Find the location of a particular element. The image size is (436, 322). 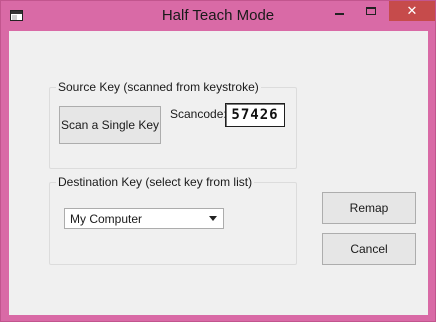

minimize-button is located at coordinates (339, 11).